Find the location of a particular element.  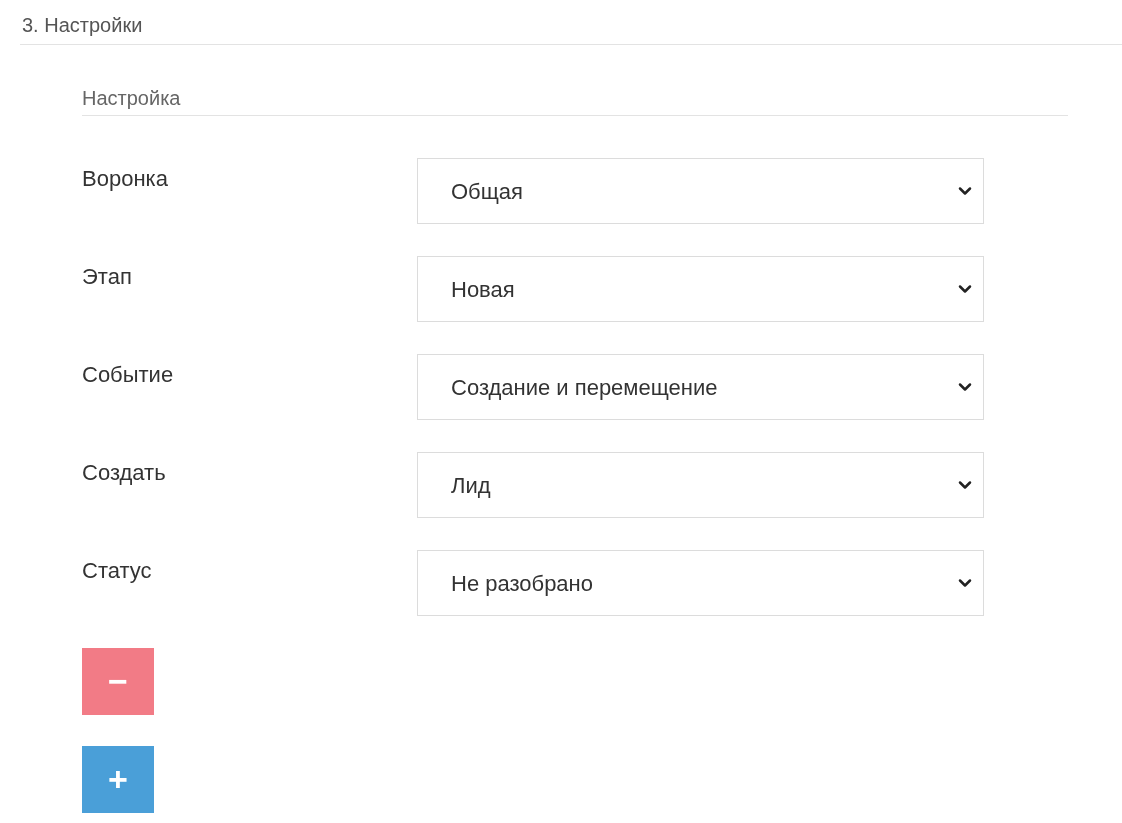

field-label: Этап is located at coordinates (107, 277).